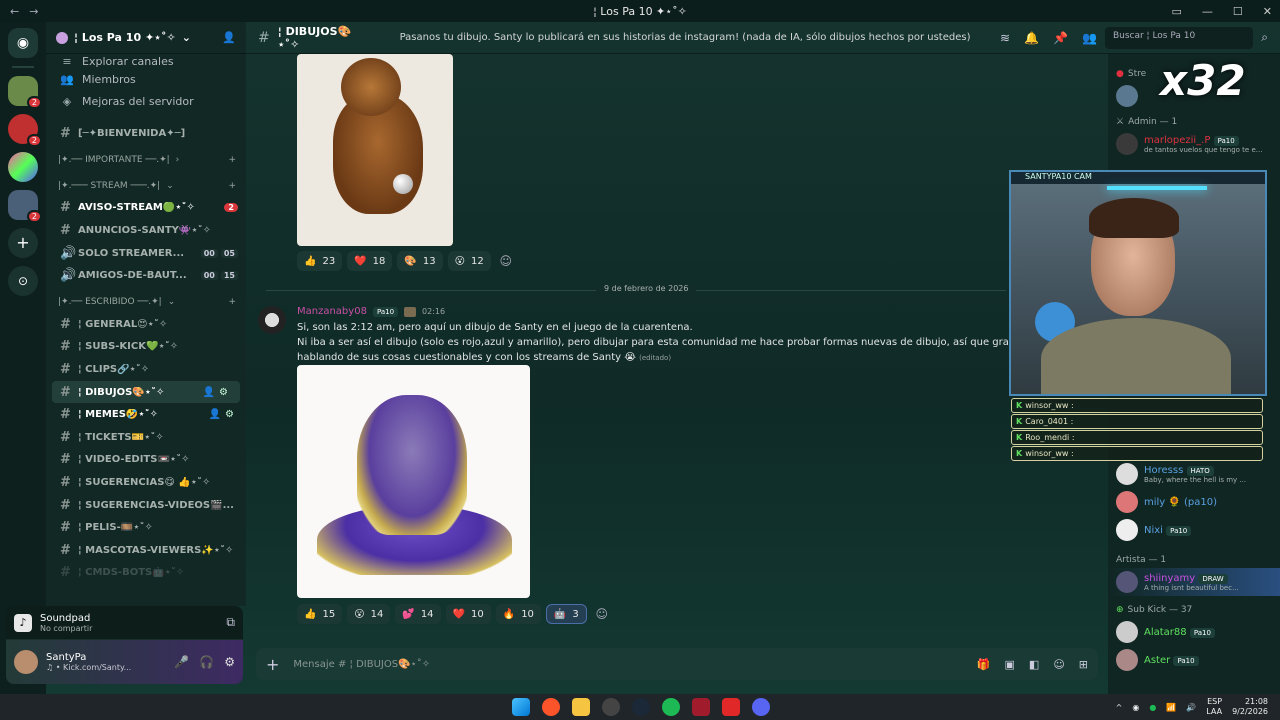  I want to click on clock: 21:08 9/2/2026, so click(1250, 707).